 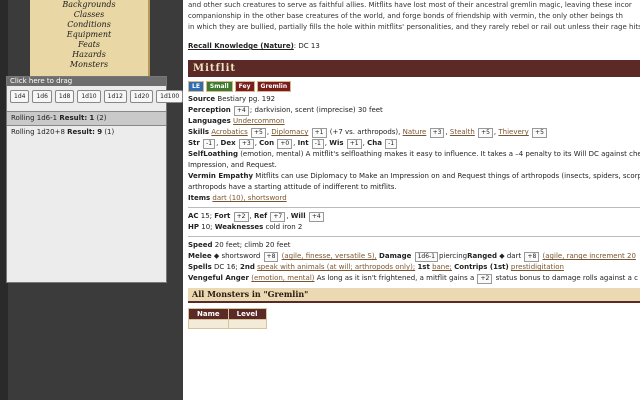 I want to click on skill-stealth-link: Stealth, so click(x=462, y=132).